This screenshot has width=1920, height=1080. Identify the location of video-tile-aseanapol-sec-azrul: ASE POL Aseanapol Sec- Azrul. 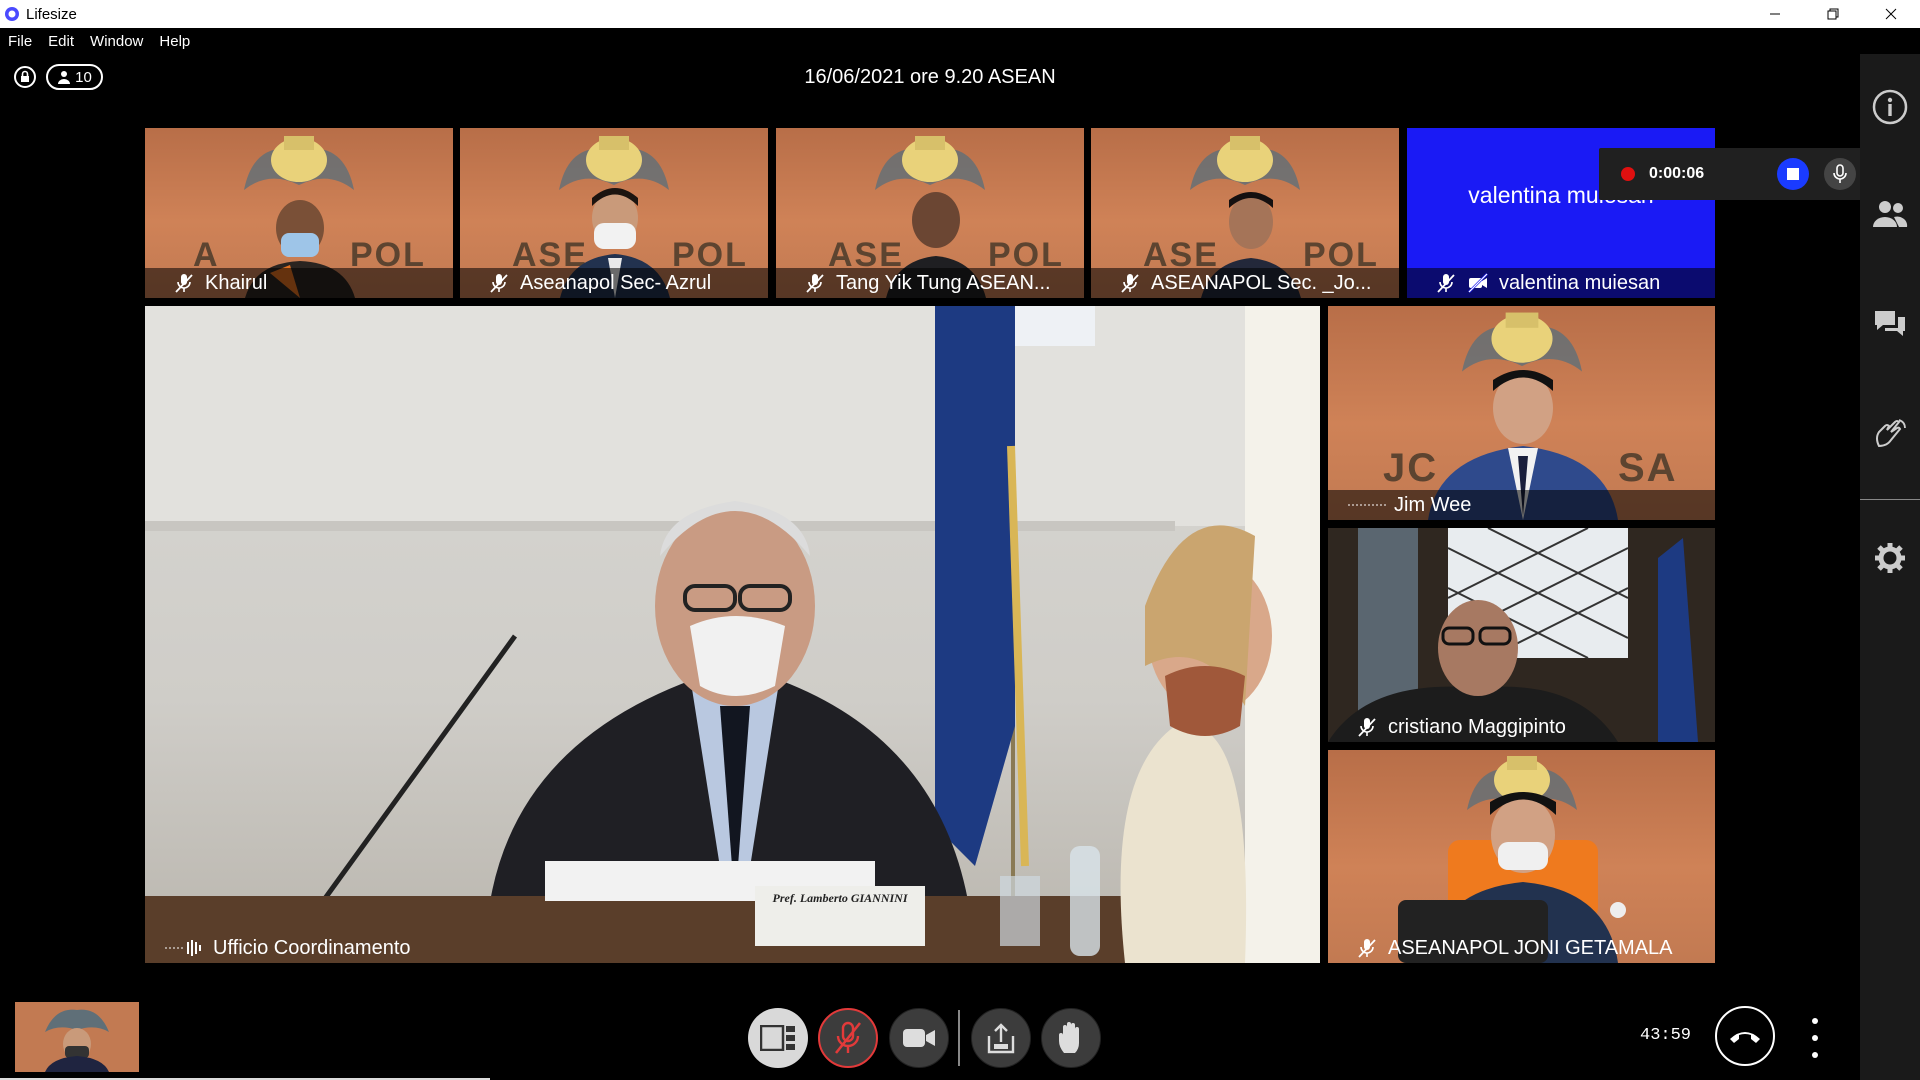
(614, 213).